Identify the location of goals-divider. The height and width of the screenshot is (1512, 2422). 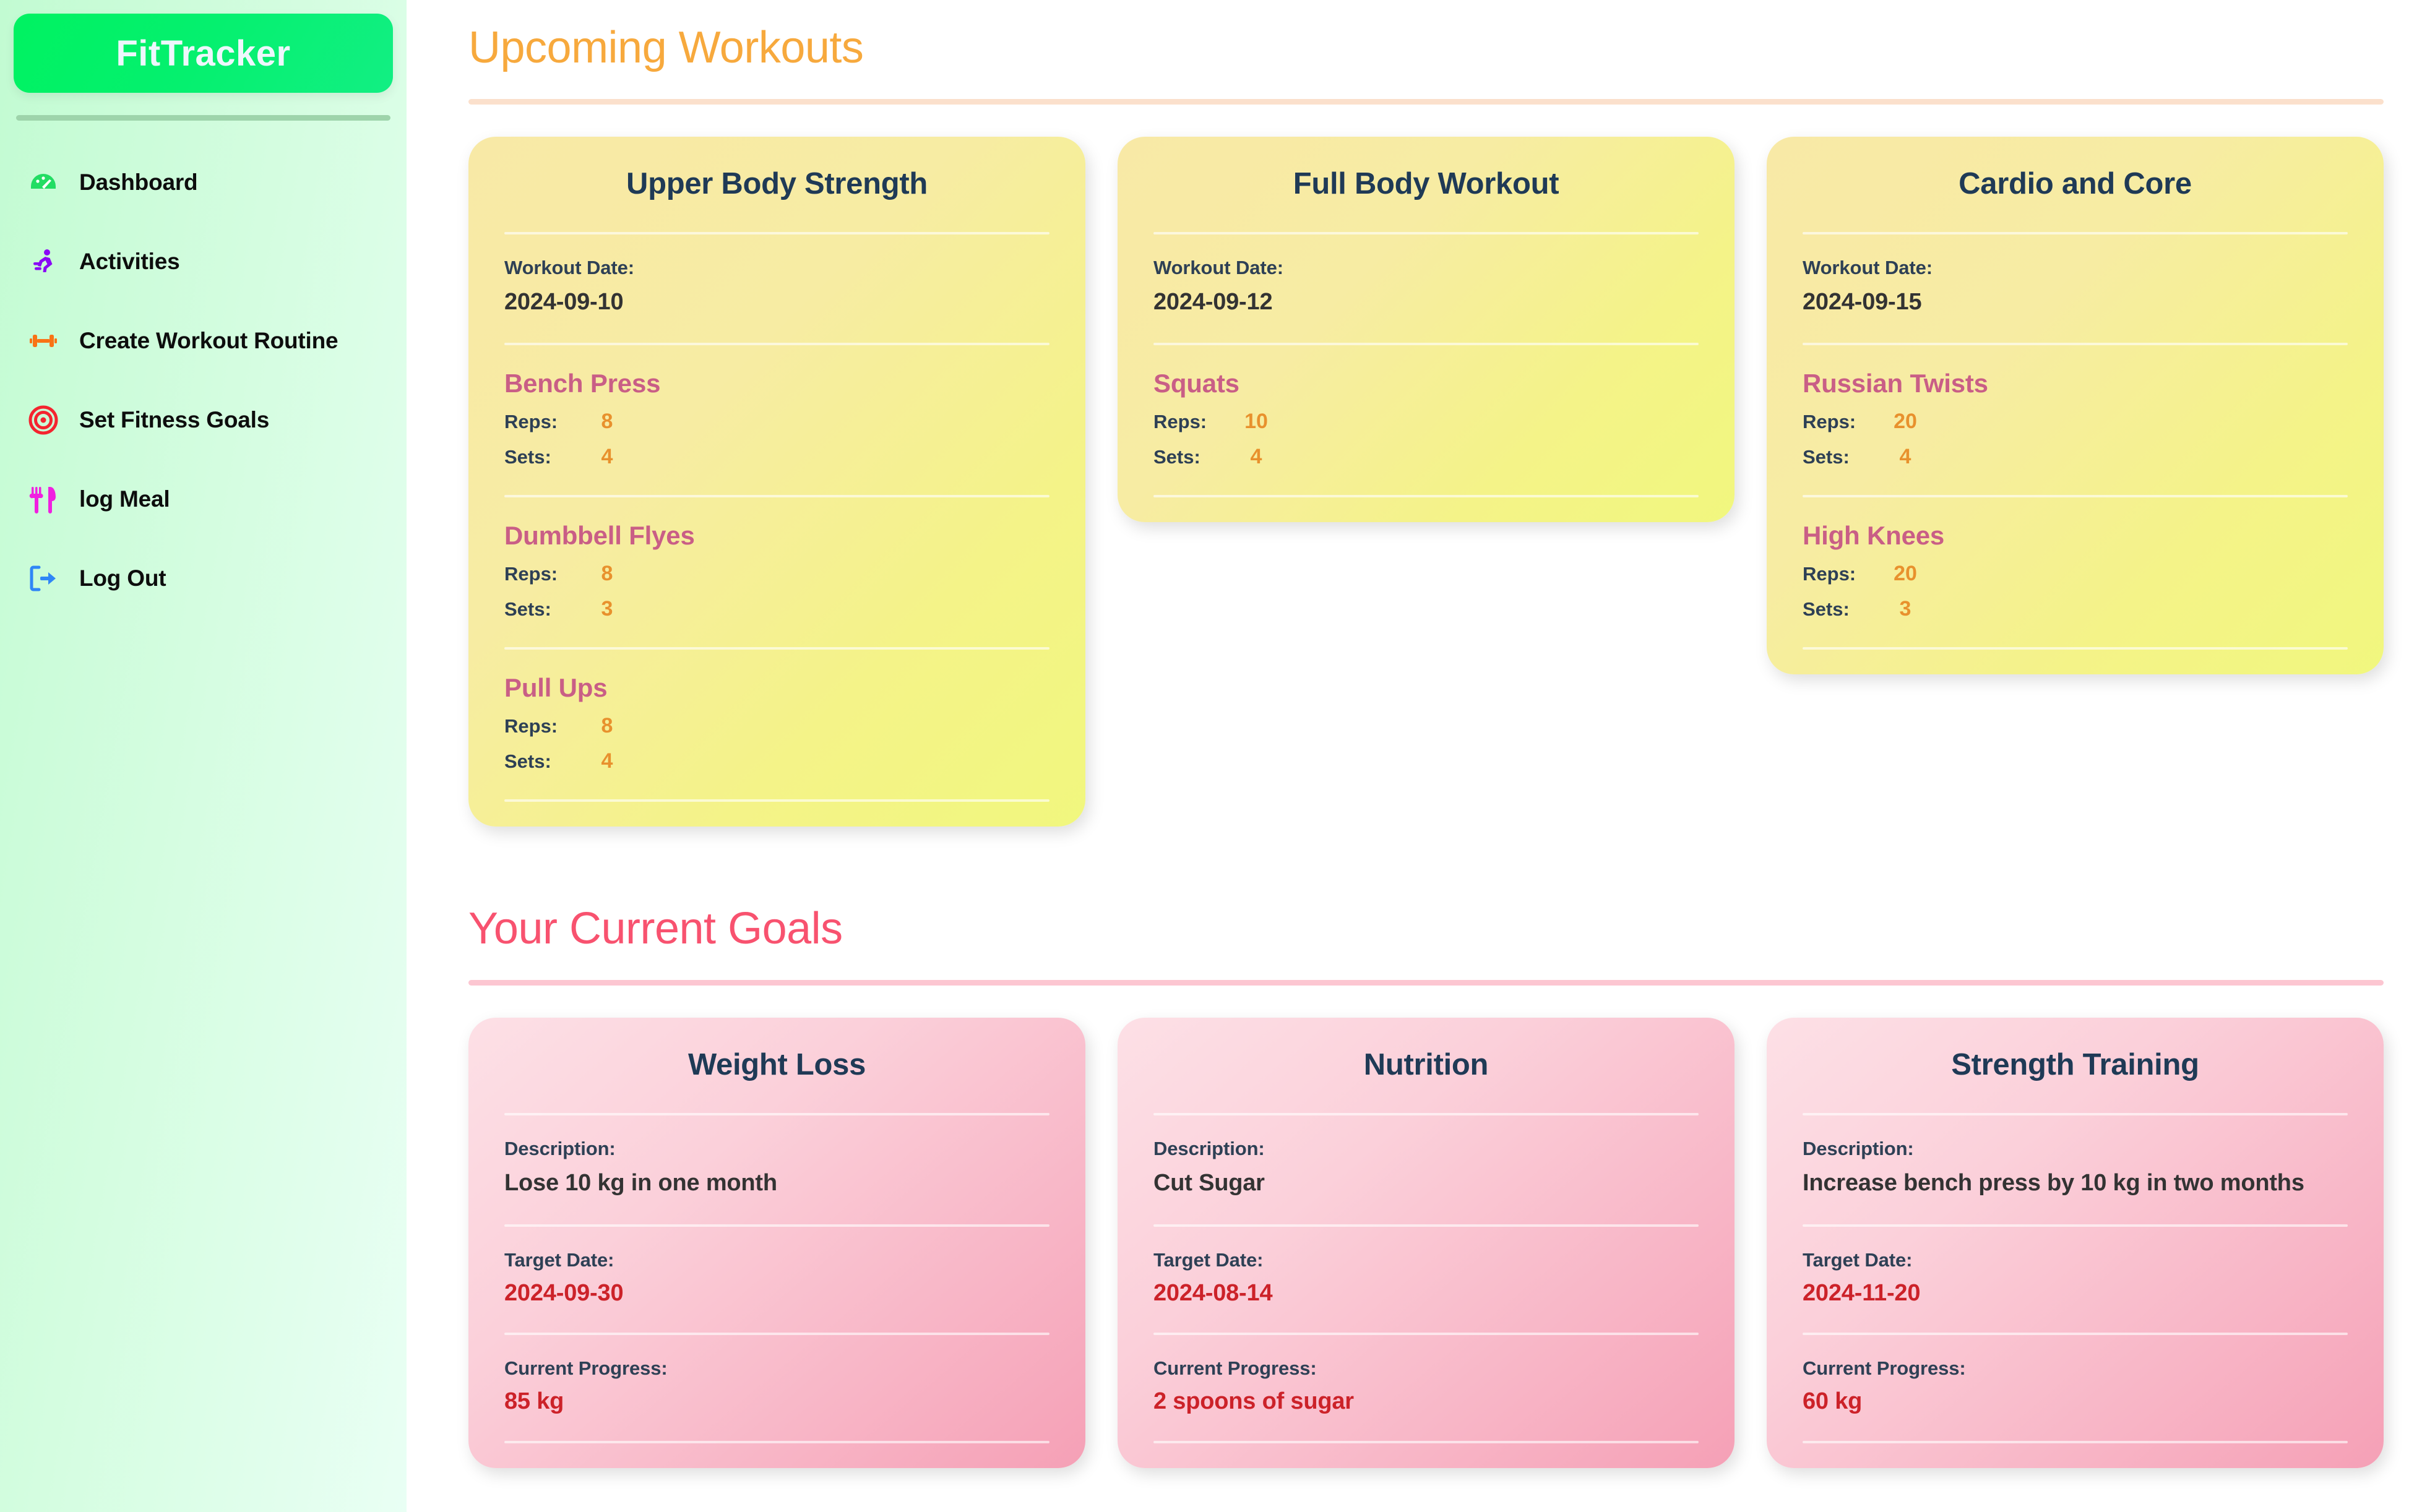
(1426, 983).